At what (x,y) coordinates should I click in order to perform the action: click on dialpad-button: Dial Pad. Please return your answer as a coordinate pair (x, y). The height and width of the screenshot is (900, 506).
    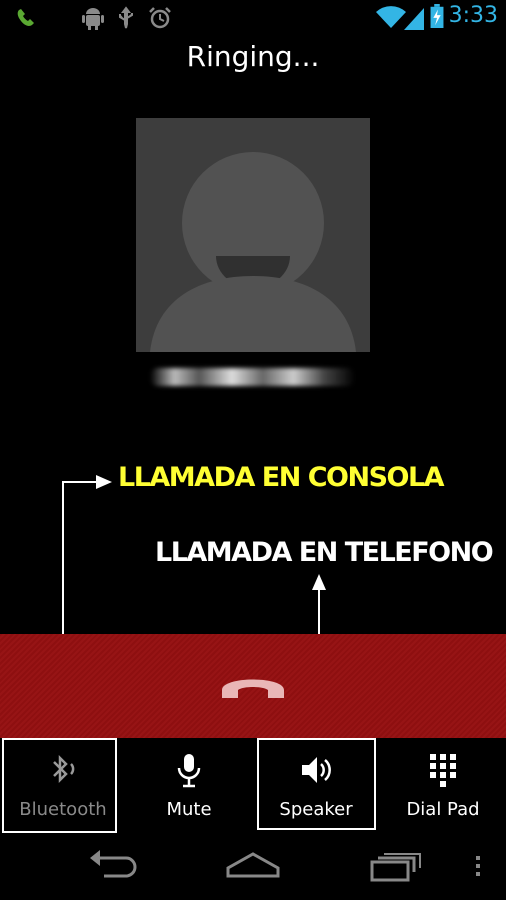
    Looking at the image, I should click on (443, 786).